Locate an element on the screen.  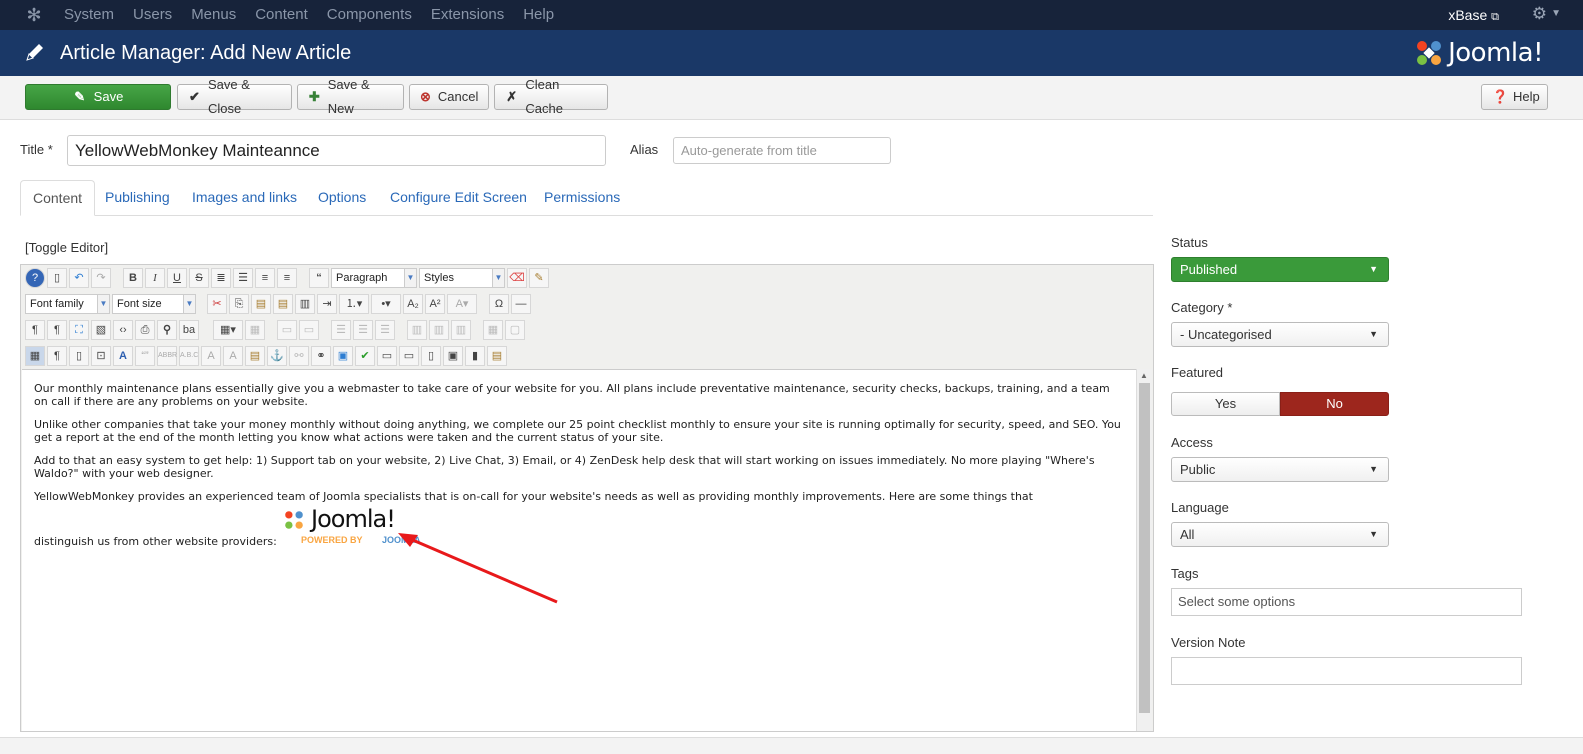
delete-col-icon: ▥ is located at coordinates (461, 330).